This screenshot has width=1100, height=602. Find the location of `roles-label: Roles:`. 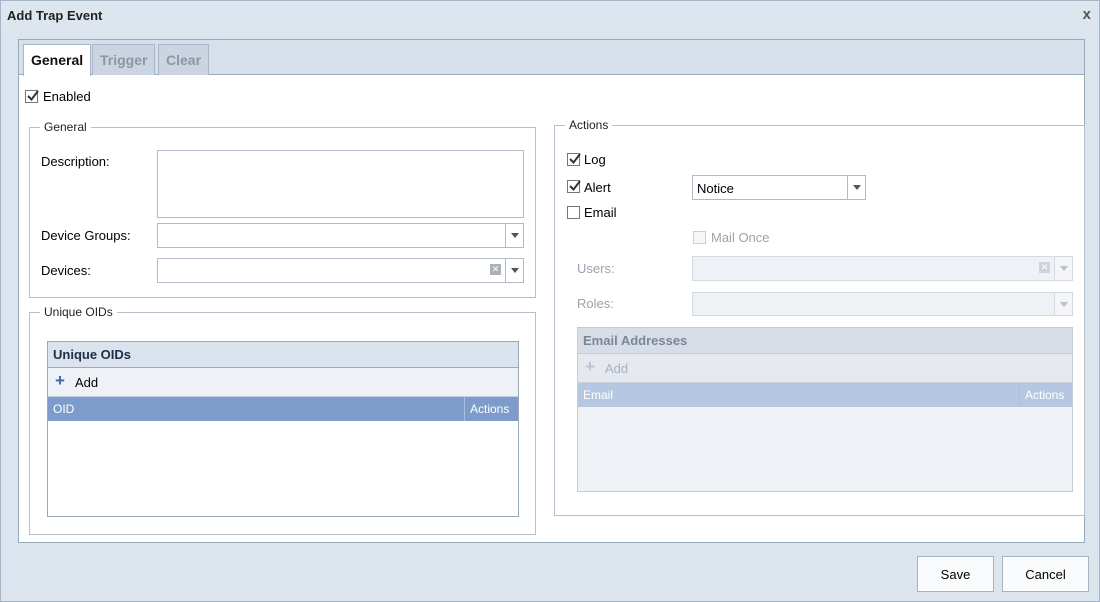

roles-label: Roles: is located at coordinates (595, 303).